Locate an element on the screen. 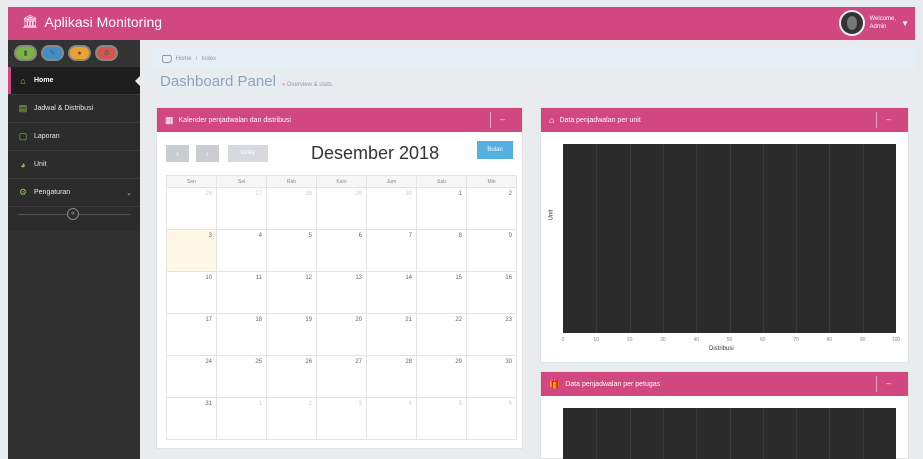  calendar-day-cell: 18 is located at coordinates (241, 334).